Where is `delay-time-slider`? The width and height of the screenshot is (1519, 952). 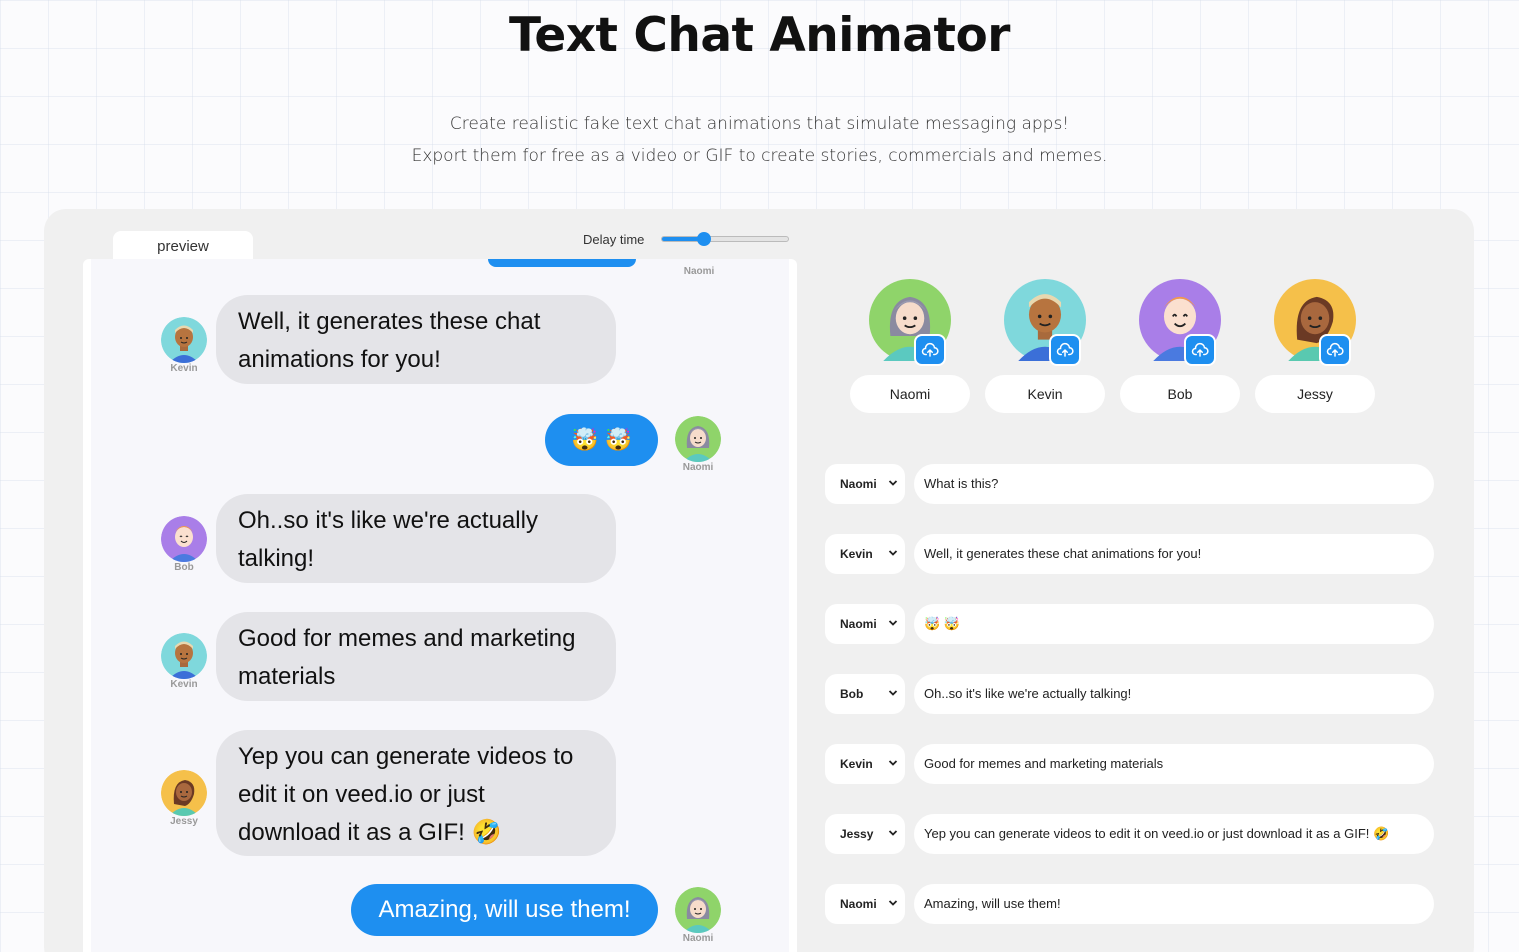 delay-time-slider is located at coordinates (725, 239).